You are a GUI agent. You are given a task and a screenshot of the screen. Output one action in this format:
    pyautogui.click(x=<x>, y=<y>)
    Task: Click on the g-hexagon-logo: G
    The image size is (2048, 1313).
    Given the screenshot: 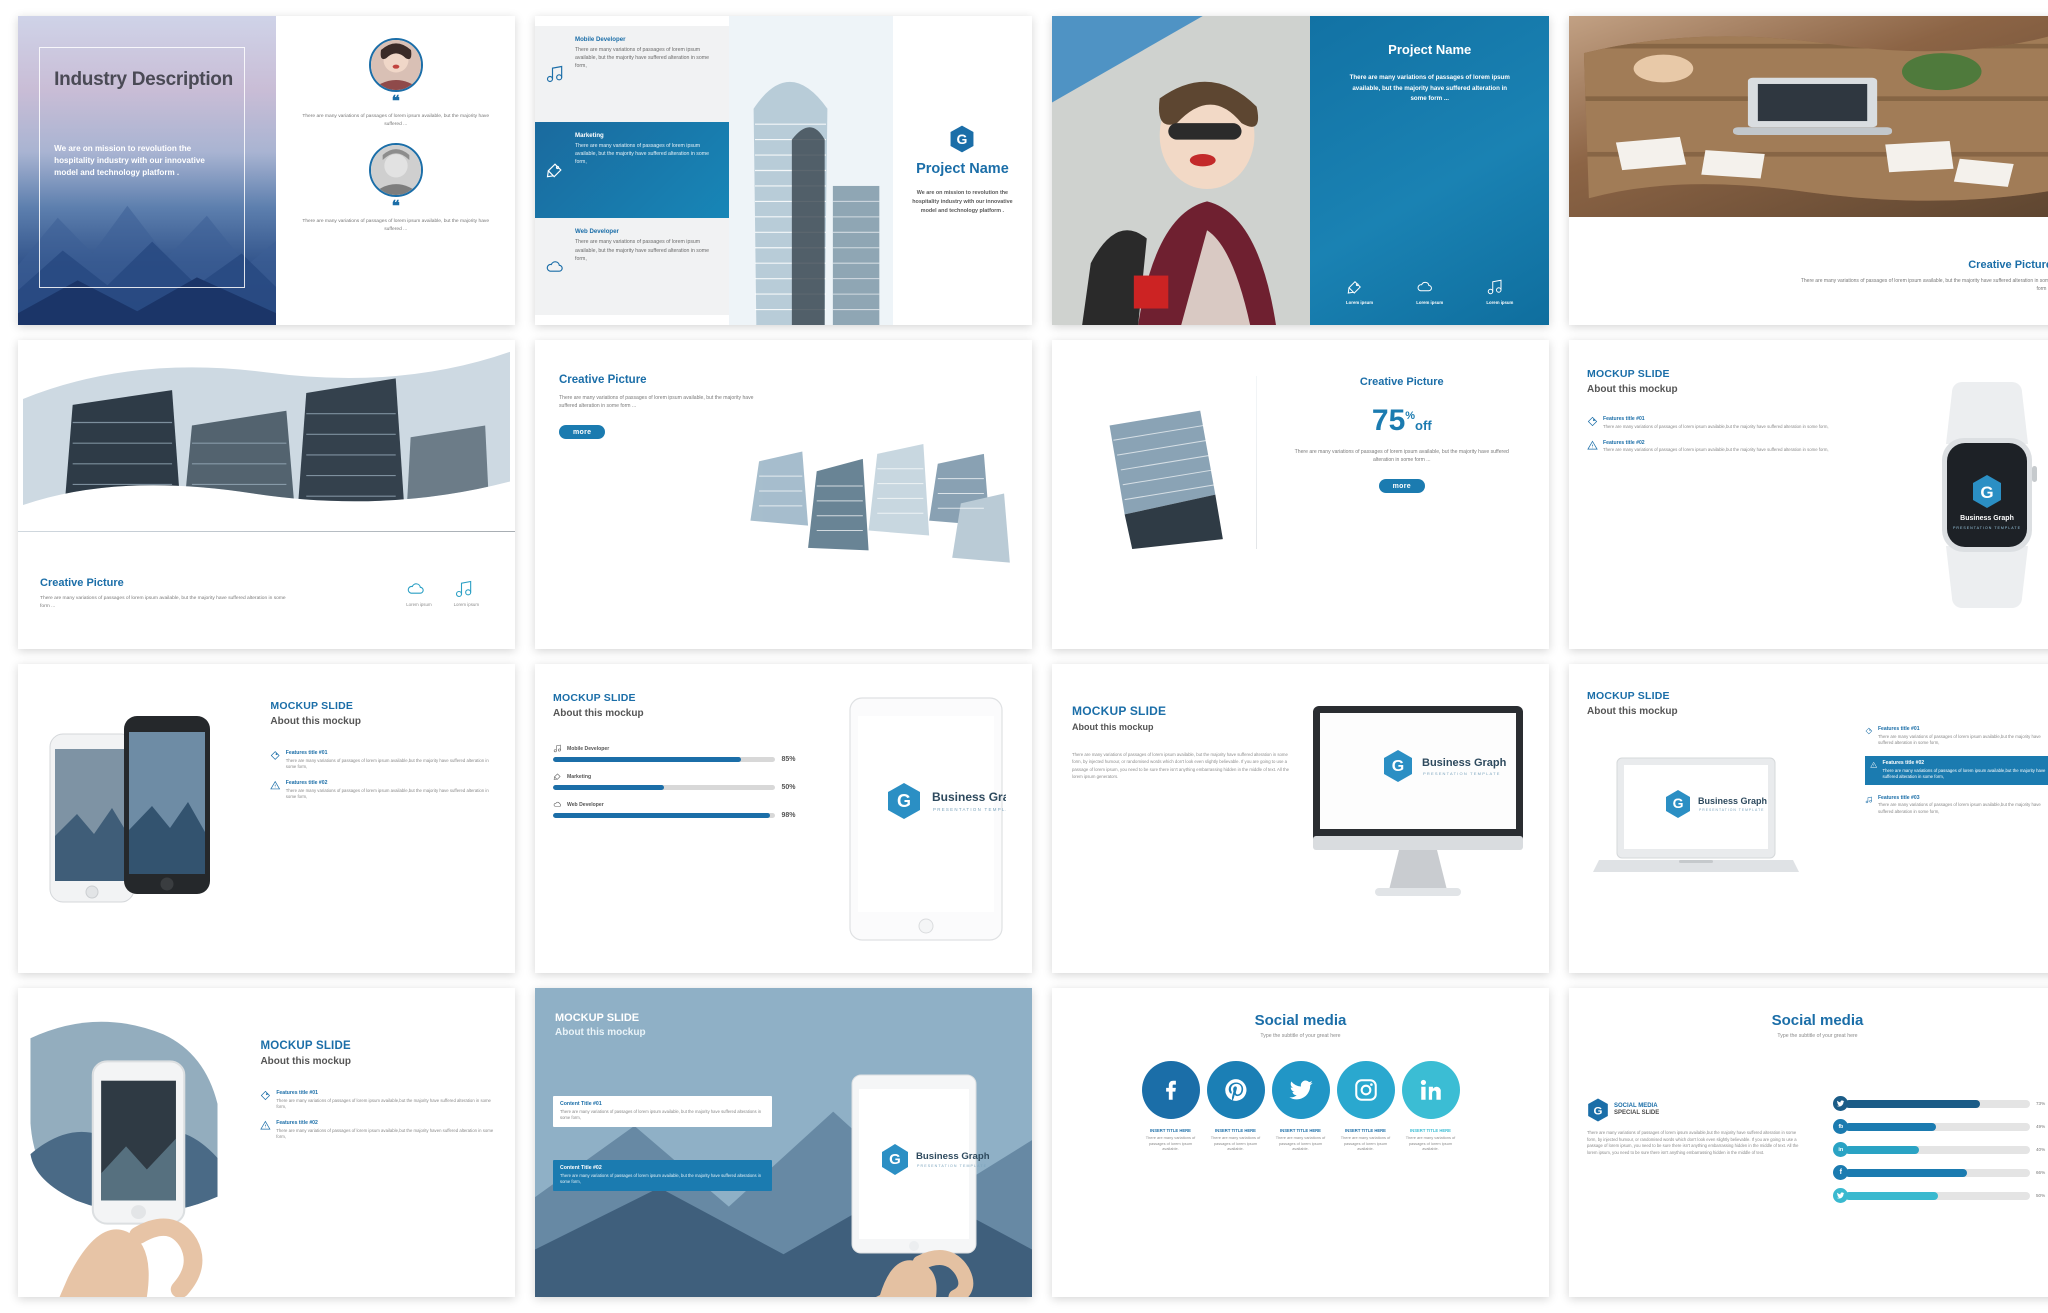 What is the action you would take?
    pyautogui.click(x=962, y=139)
    